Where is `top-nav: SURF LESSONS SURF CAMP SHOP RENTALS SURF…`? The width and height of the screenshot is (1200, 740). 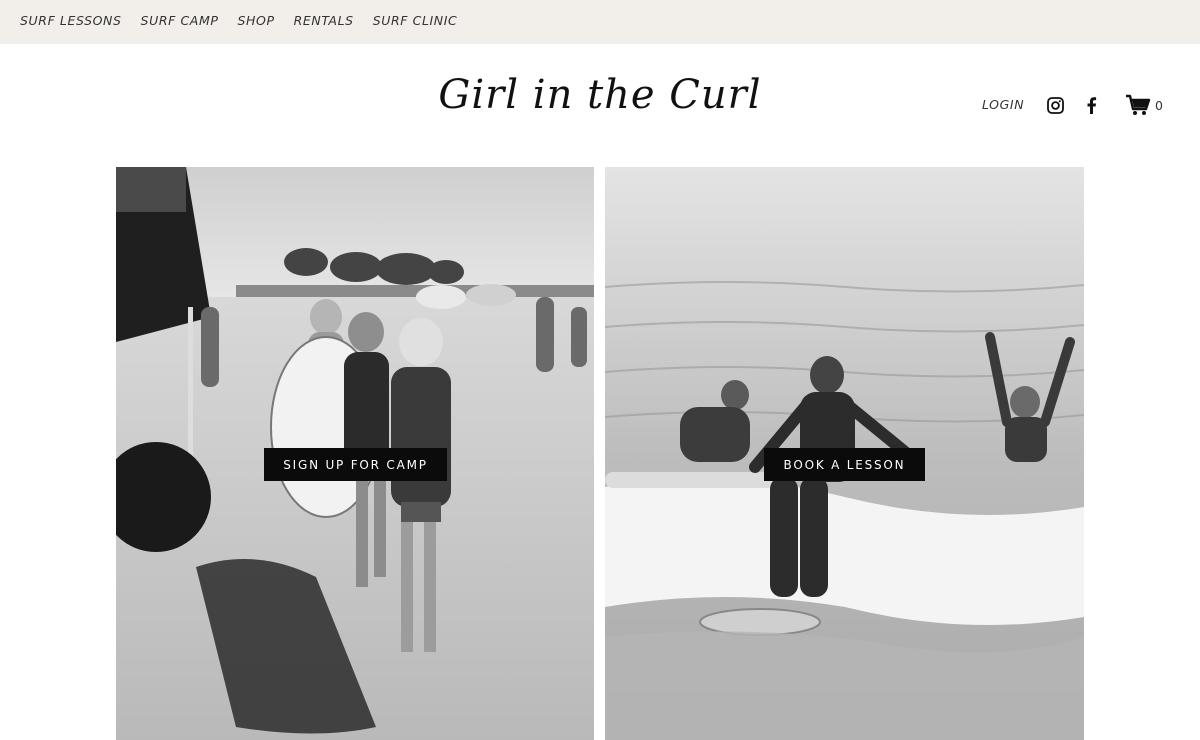 top-nav: SURF LESSONS SURF CAMP SHOP RENTALS SURF… is located at coordinates (238, 20).